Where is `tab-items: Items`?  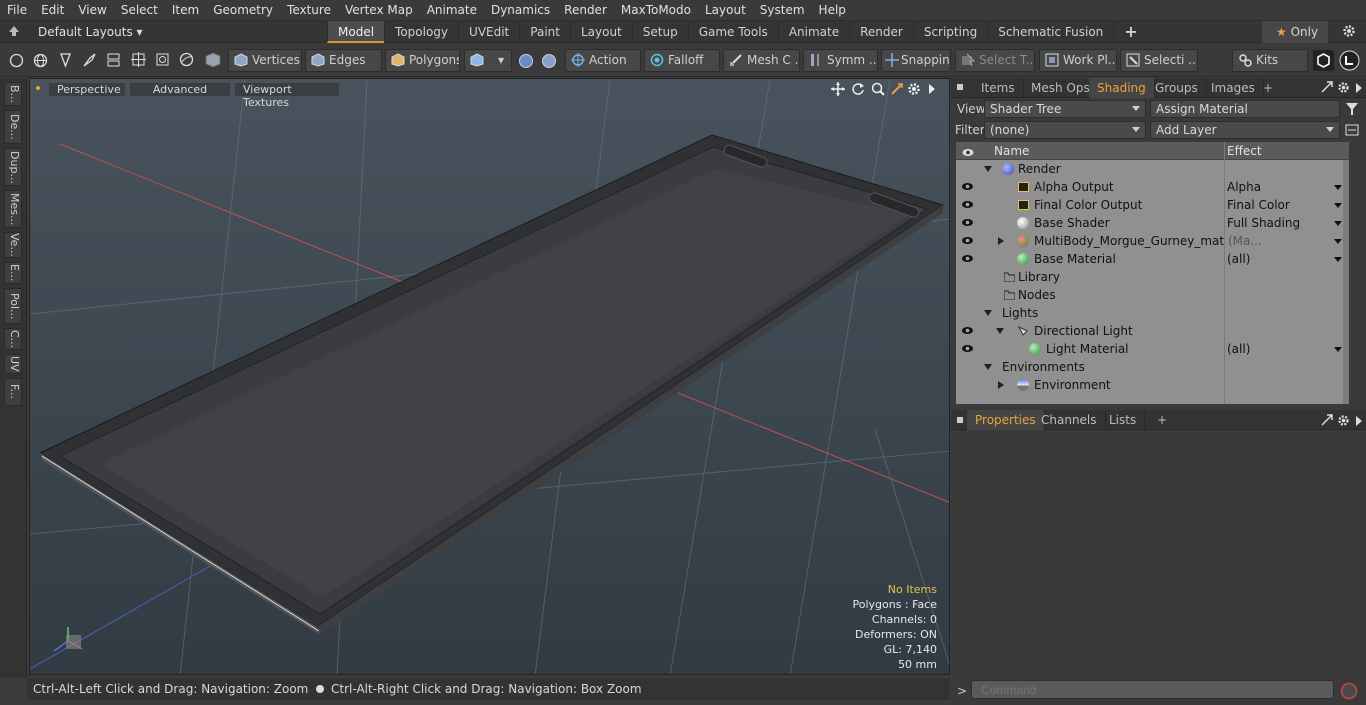
tab-items: Items is located at coordinates (998, 88).